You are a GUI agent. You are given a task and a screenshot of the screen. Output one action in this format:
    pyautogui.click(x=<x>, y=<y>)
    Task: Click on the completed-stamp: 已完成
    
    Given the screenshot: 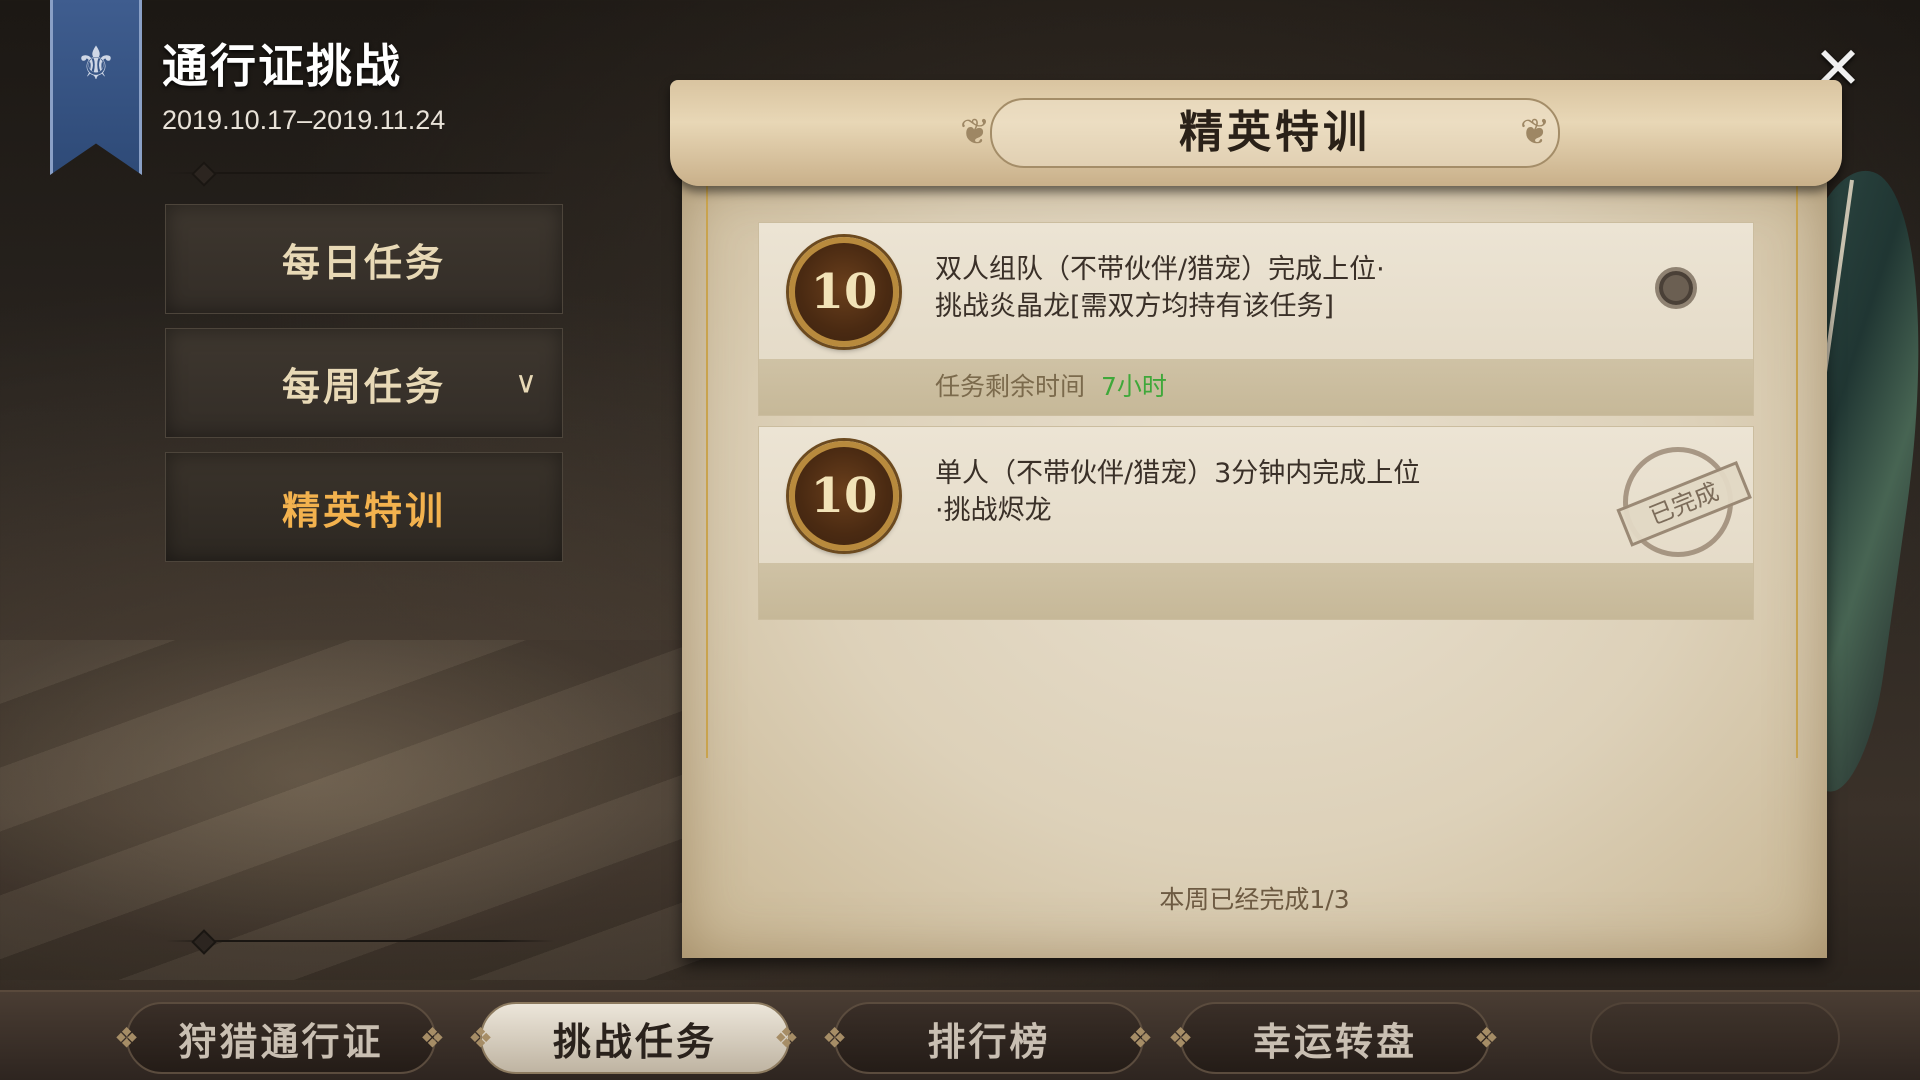 What is the action you would take?
    pyautogui.click(x=1679, y=502)
    